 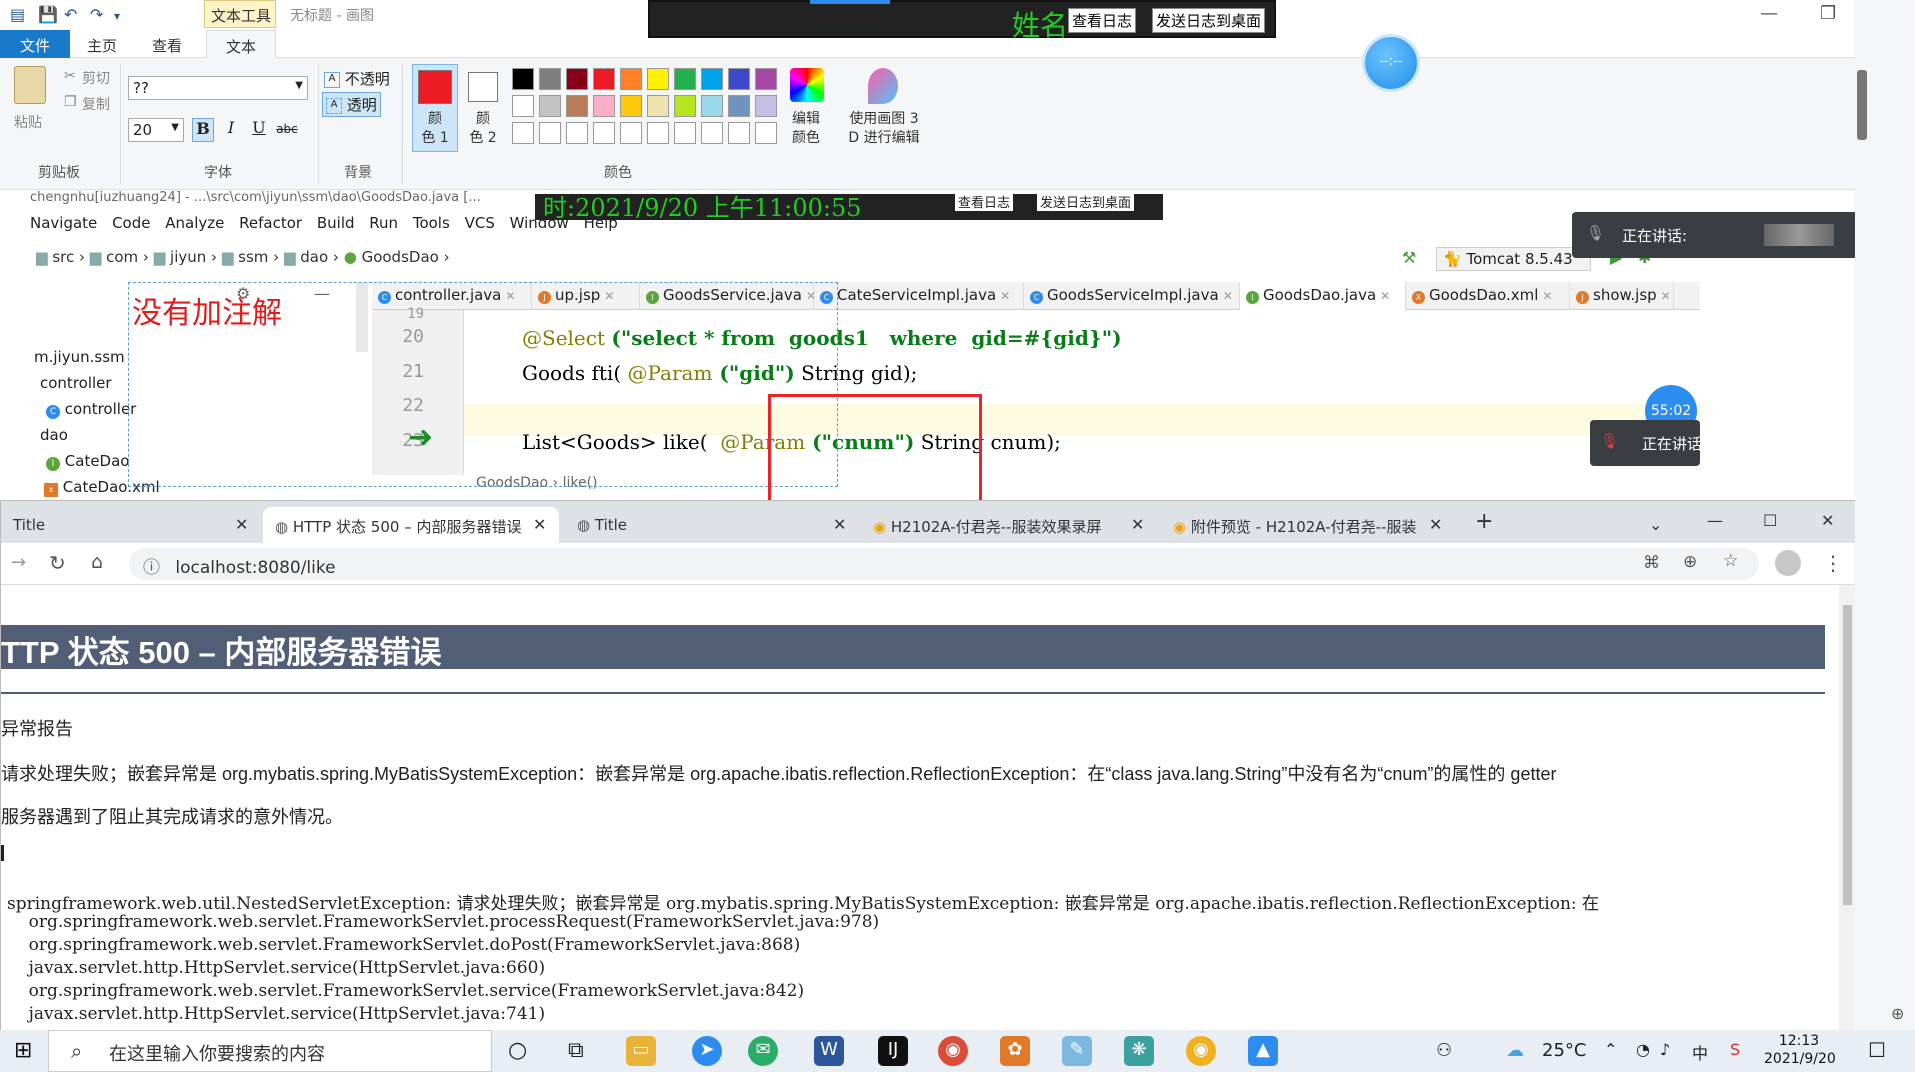 What do you see at coordinates (28, 122) in the screenshot?
I see `paste-label: 粘贴` at bounding box center [28, 122].